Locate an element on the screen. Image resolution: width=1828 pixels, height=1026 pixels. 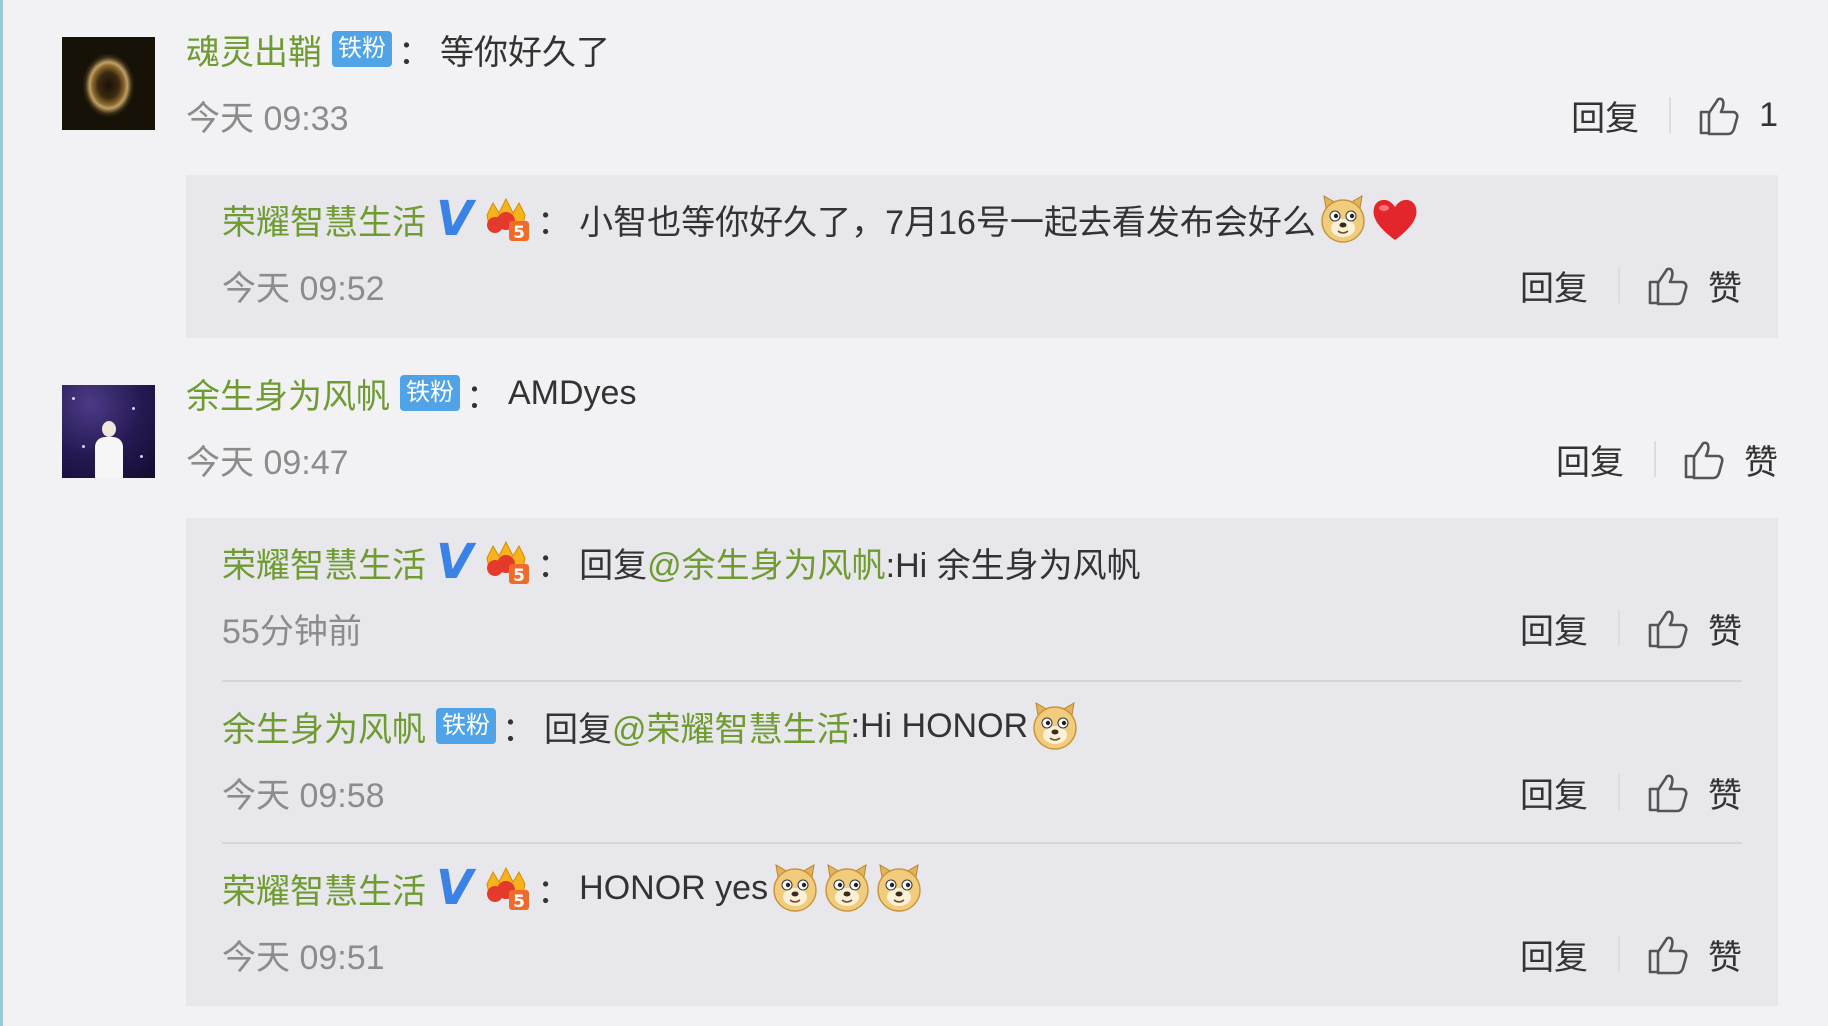
reply-text: 小智也等你好久了，7月16号一起去看发布会好么 is located at coordinates (947, 222).